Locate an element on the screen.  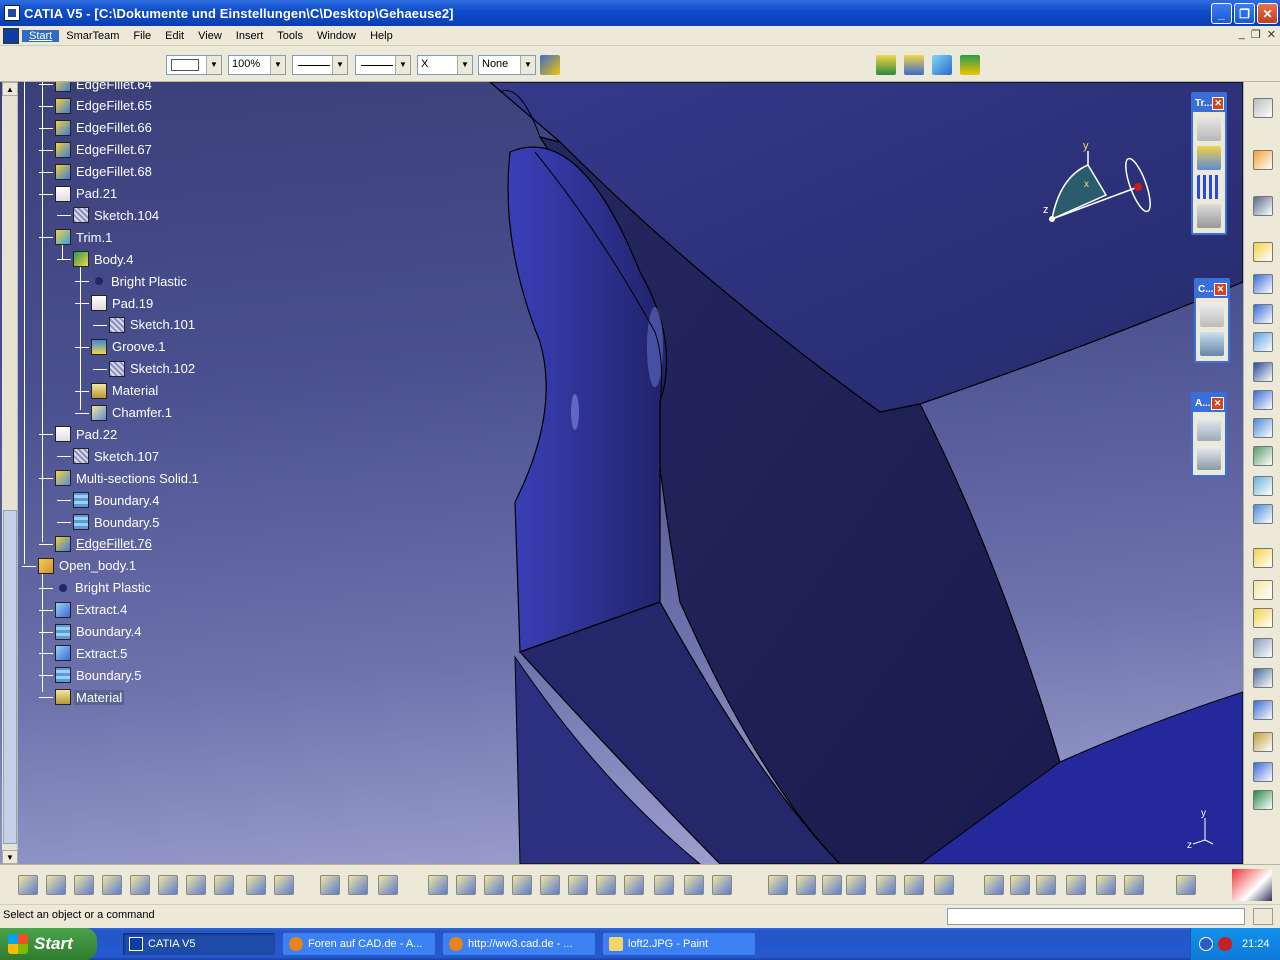
table-icon is located at coordinates (856, 885).